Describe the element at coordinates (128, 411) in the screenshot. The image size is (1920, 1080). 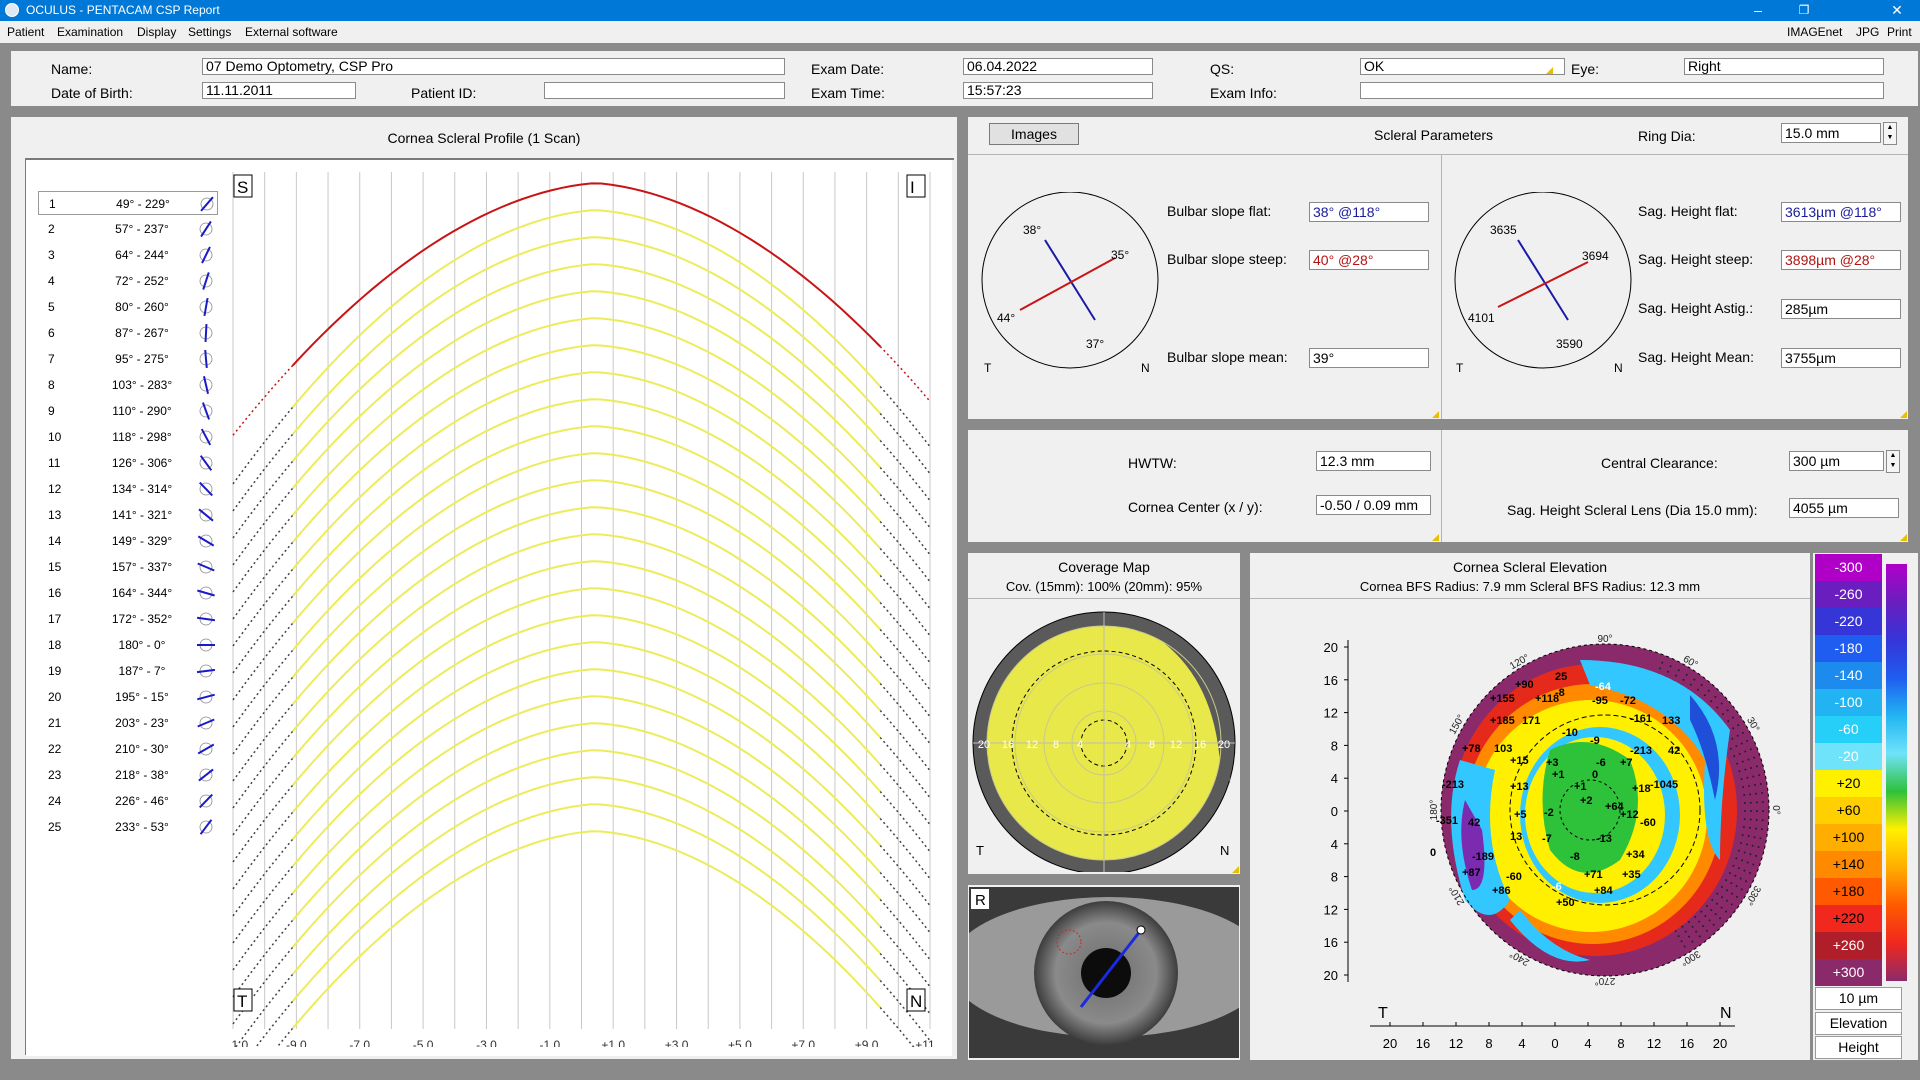
I see `scan-row: 9 110° - 290°` at that location.